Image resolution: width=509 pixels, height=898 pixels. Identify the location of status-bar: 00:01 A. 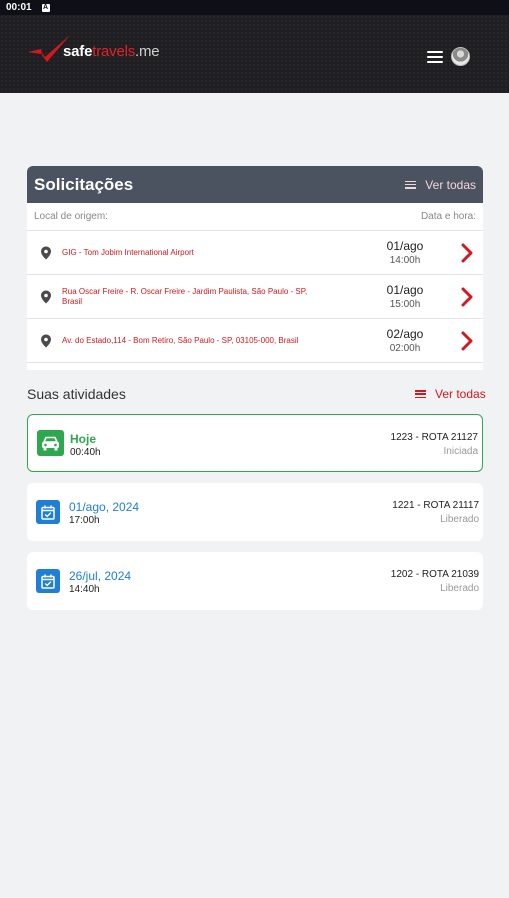
(254, 7).